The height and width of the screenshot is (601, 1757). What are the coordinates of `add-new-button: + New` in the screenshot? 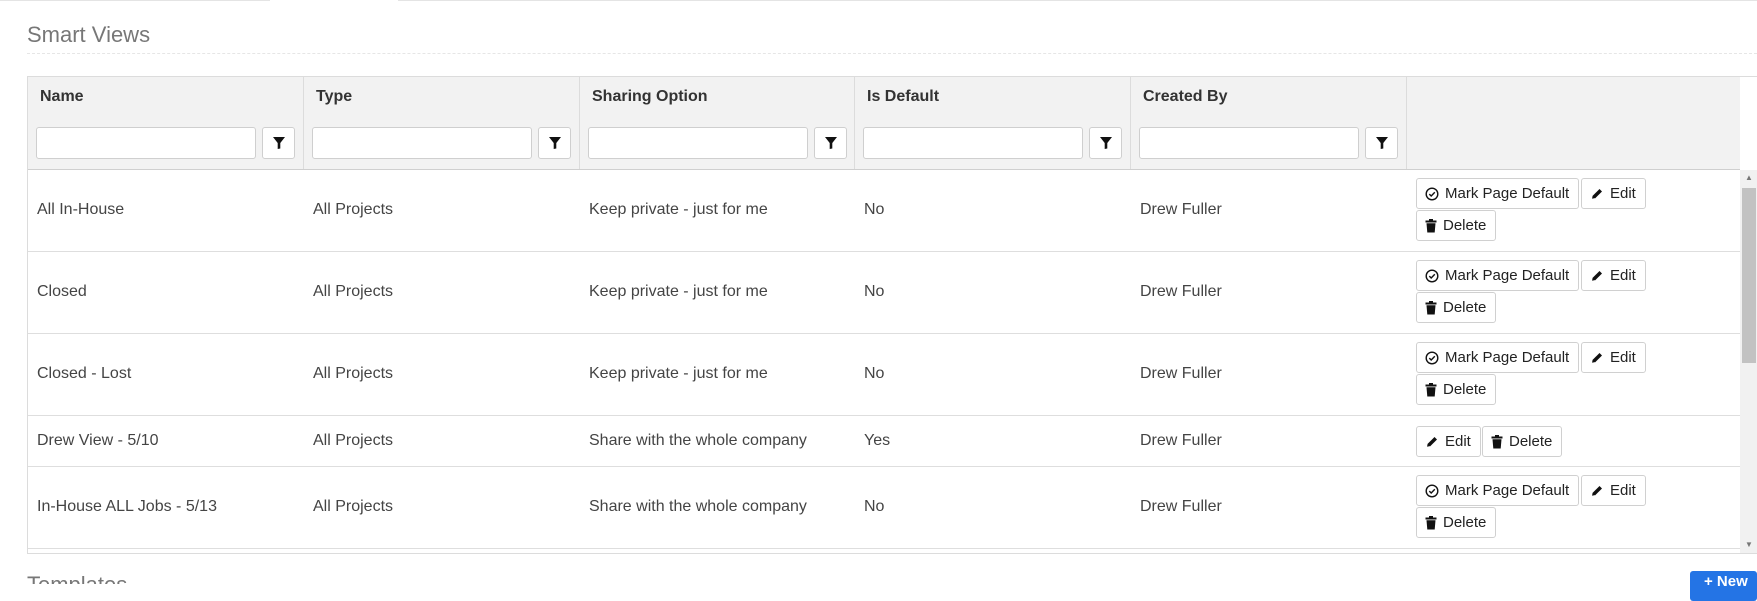 It's located at (1723, 586).